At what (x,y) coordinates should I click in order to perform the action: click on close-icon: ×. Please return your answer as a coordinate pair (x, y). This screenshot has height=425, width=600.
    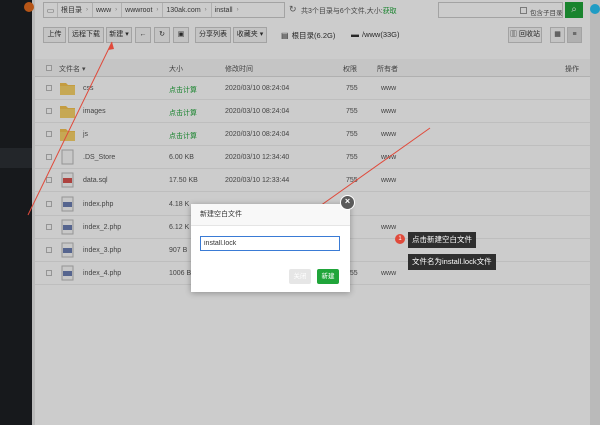
    Looking at the image, I should click on (347, 202).